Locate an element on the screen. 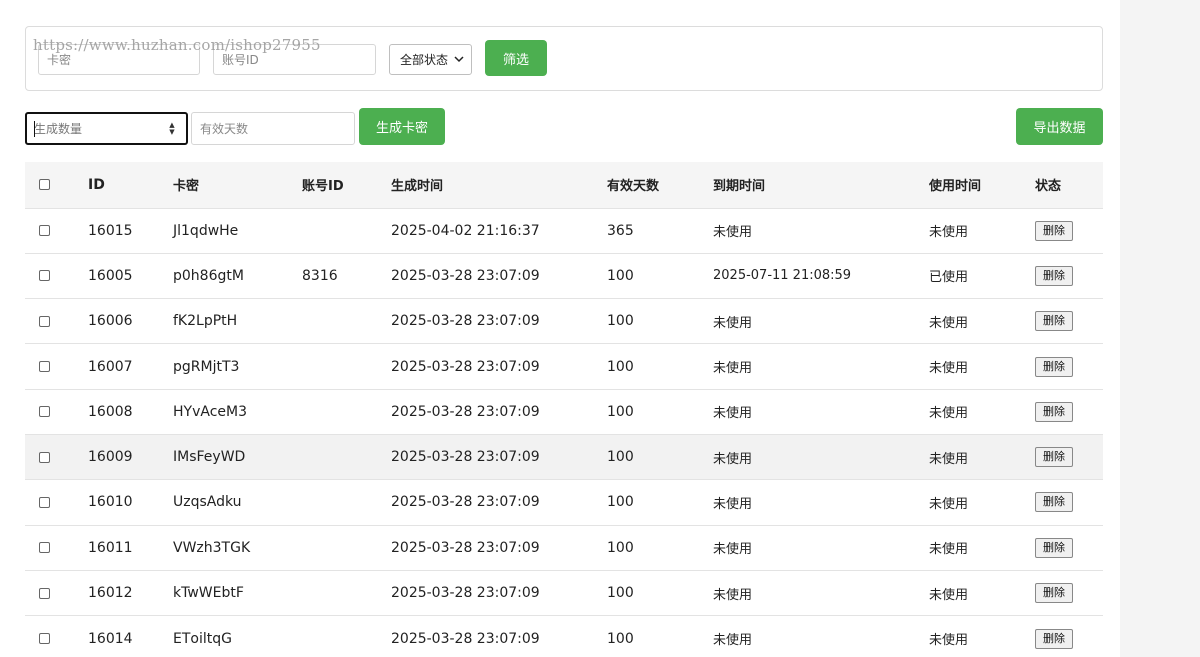  cell-id: 16012 is located at coordinates (110, 593).